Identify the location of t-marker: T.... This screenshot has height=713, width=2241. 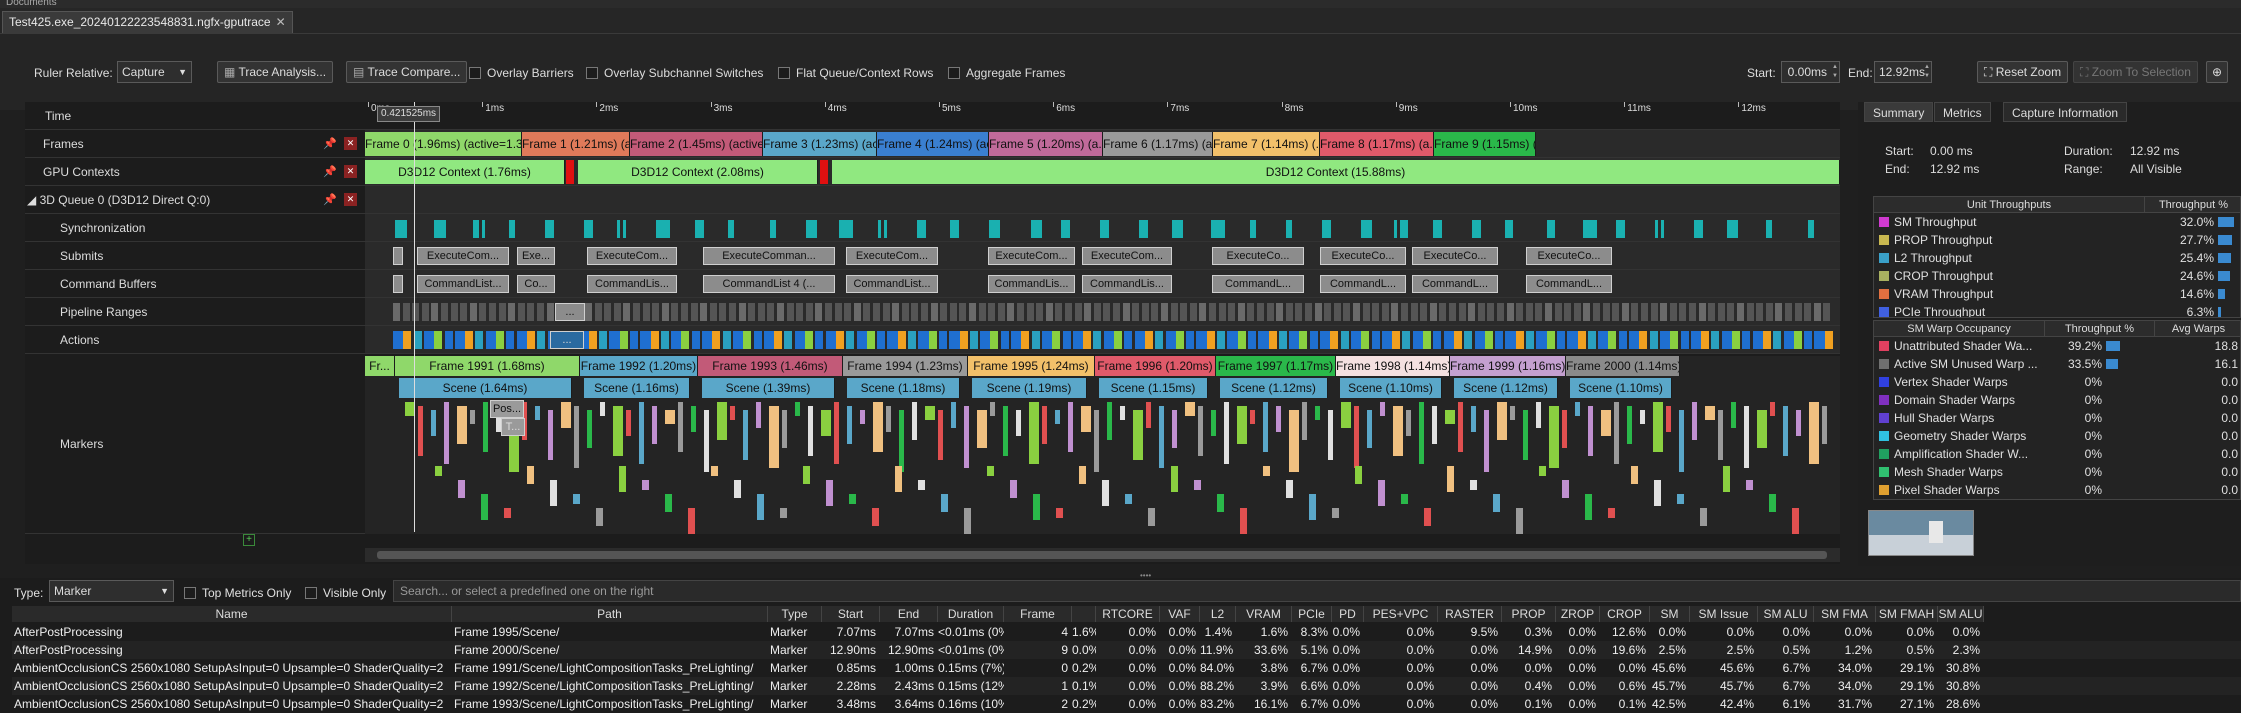
(513, 427).